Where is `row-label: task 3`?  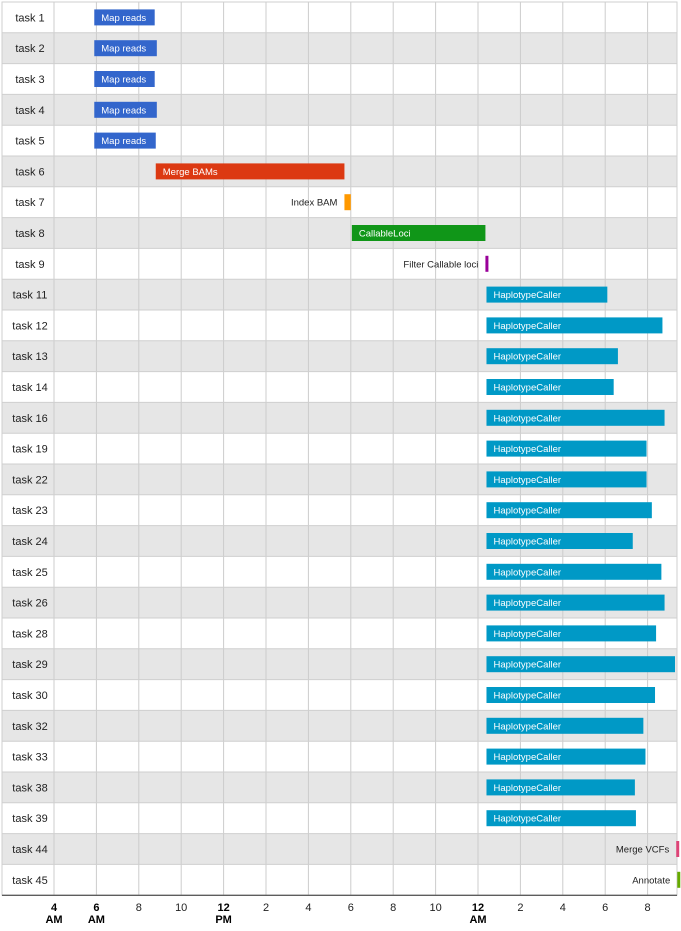
row-label: task 3 is located at coordinates (29, 80).